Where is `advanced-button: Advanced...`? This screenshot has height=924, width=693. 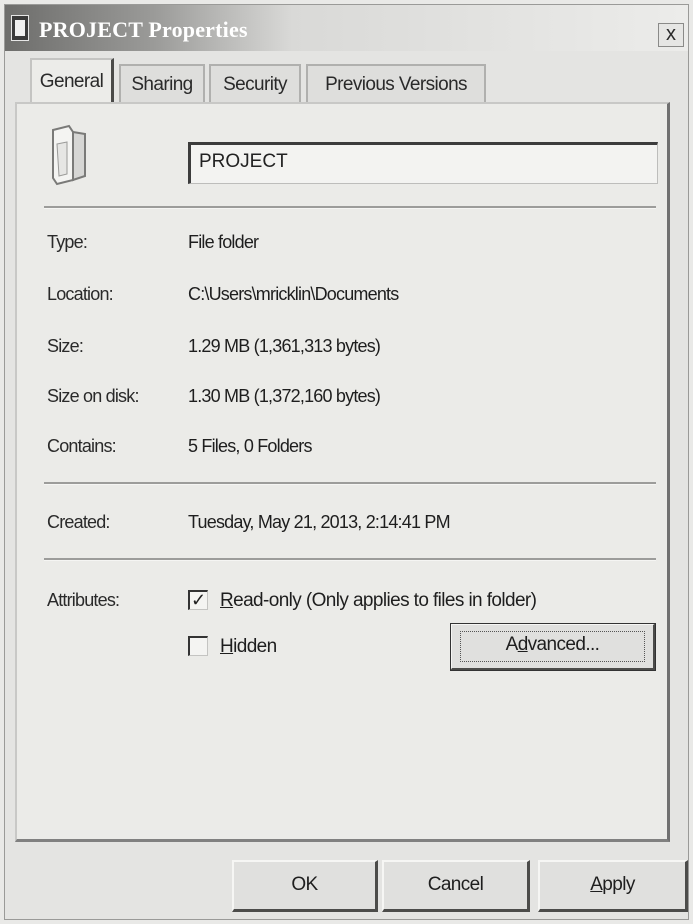
advanced-button: Advanced... is located at coordinates (553, 647).